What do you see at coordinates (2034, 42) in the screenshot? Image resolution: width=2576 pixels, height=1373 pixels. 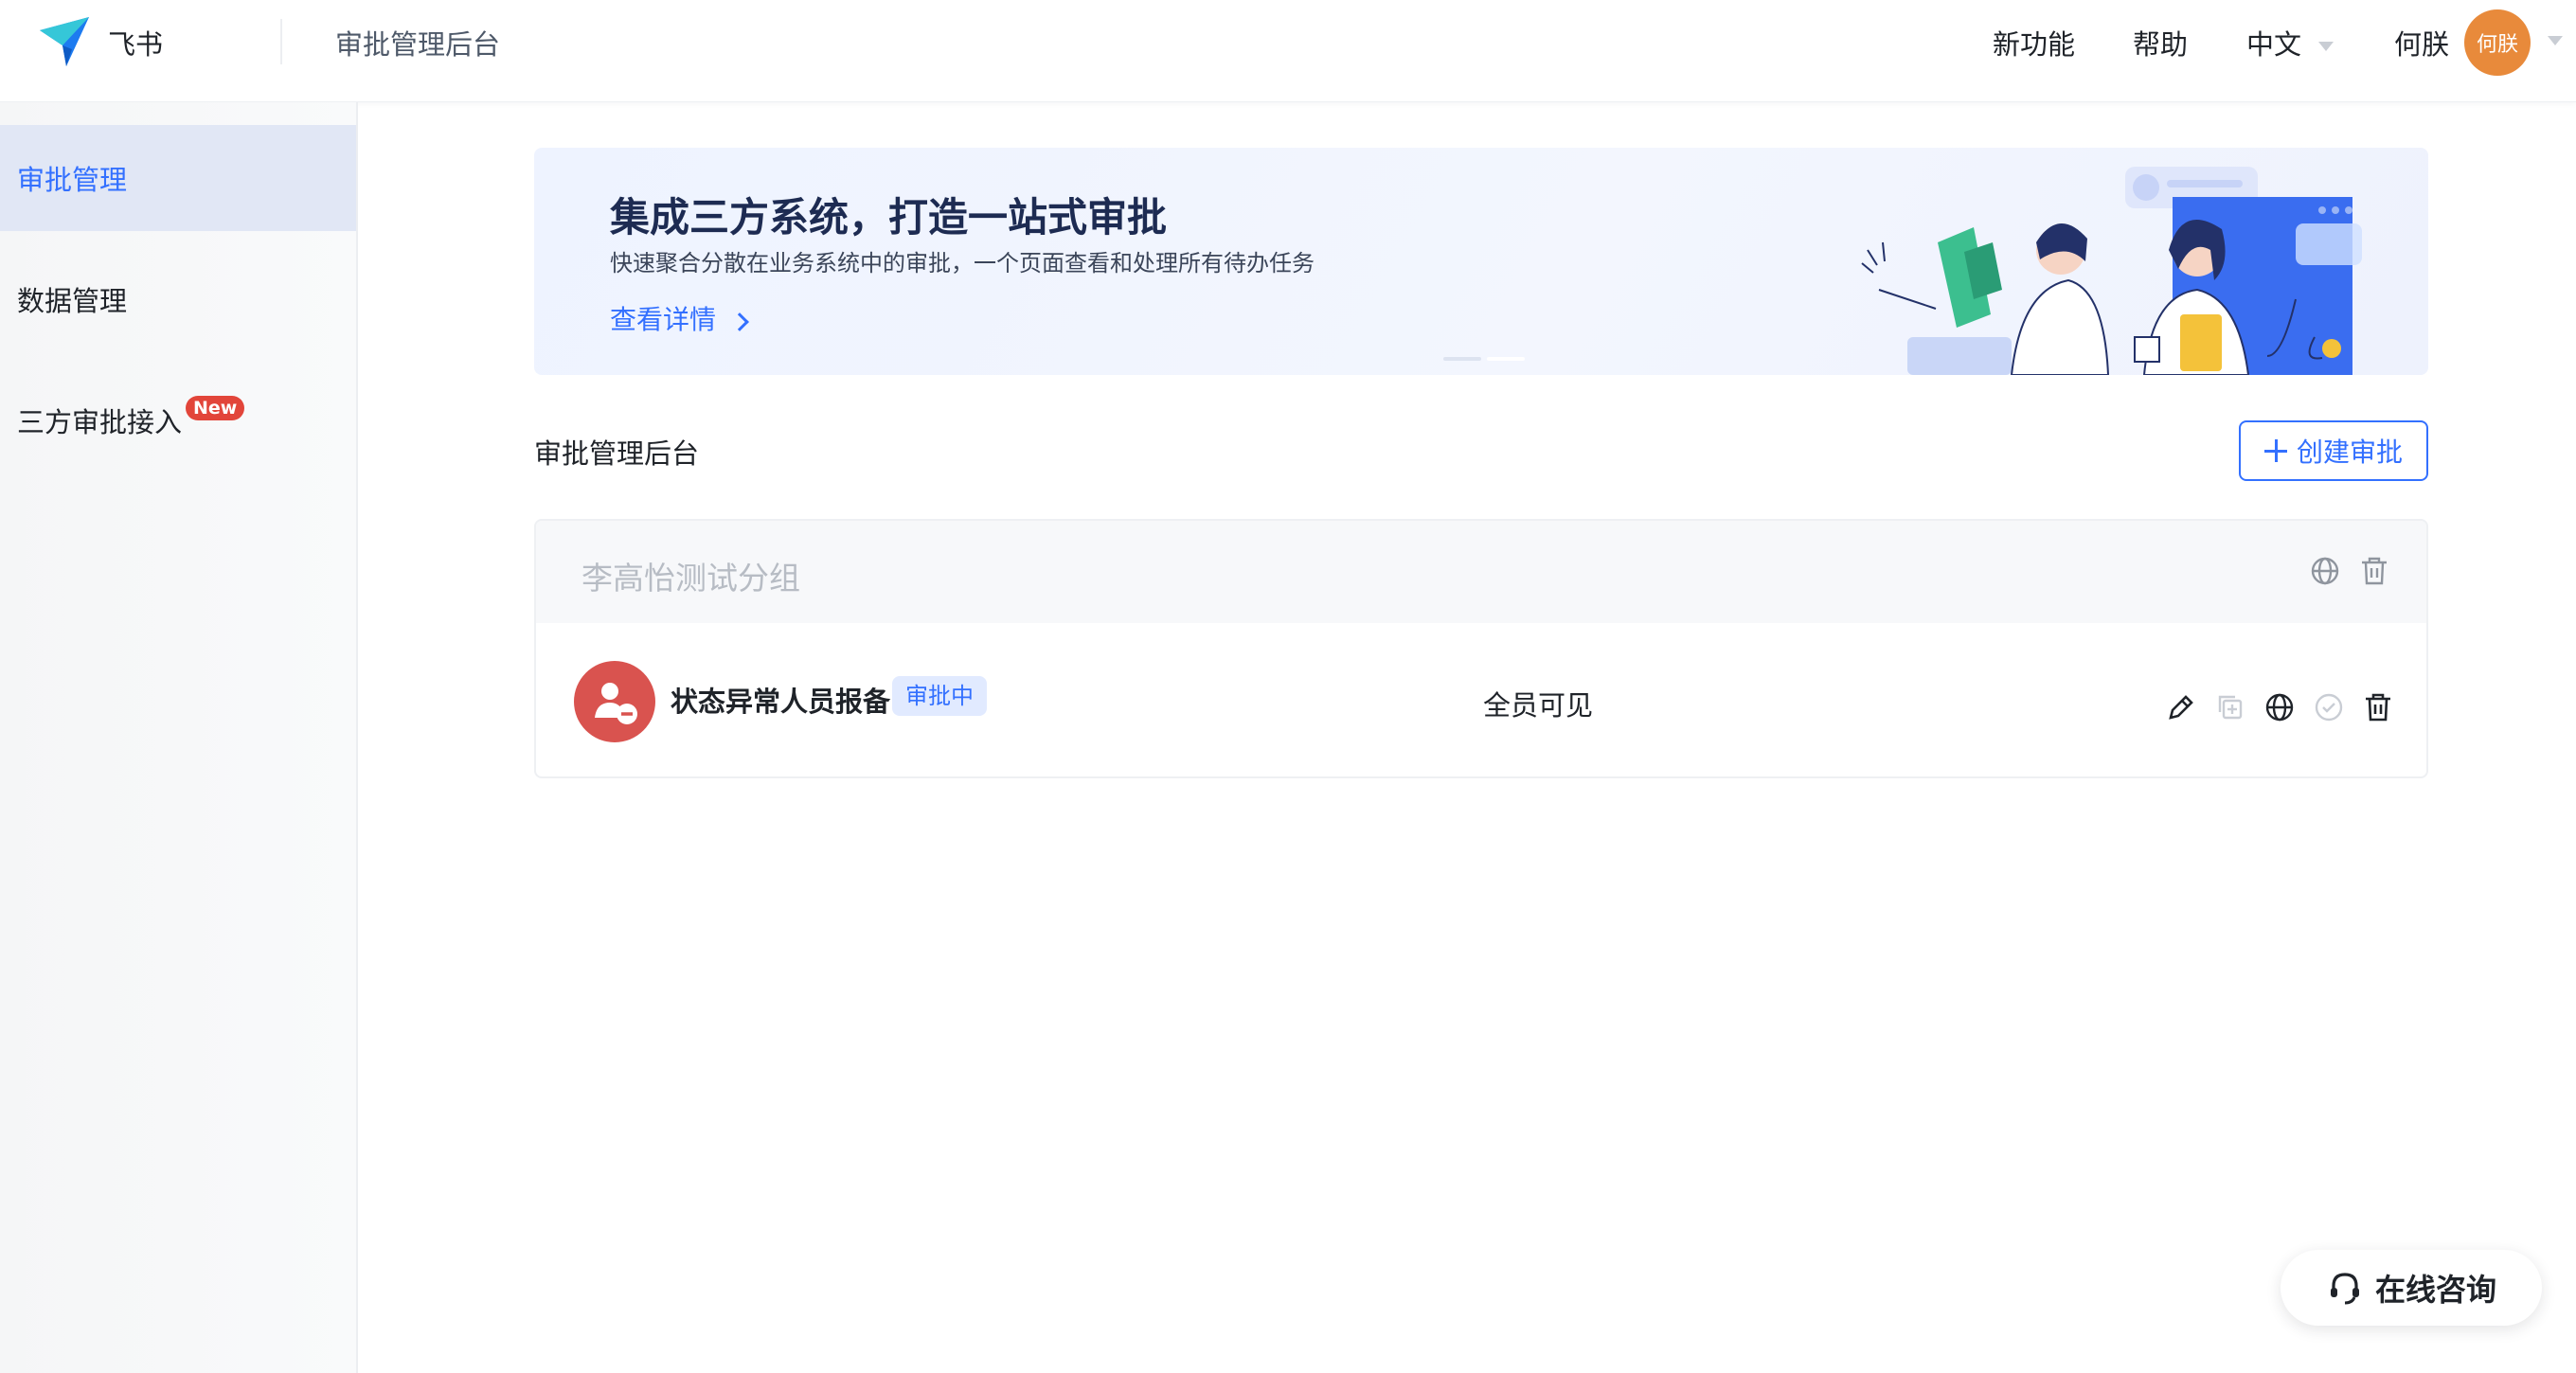 I see `nav-new-features: 新功能` at bounding box center [2034, 42].